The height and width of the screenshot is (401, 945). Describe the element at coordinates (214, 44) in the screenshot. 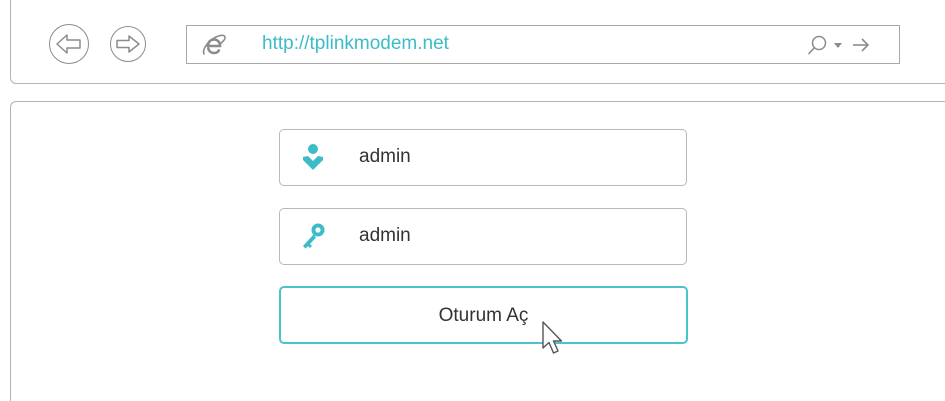

I see `internet-explorer-icon` at that location.